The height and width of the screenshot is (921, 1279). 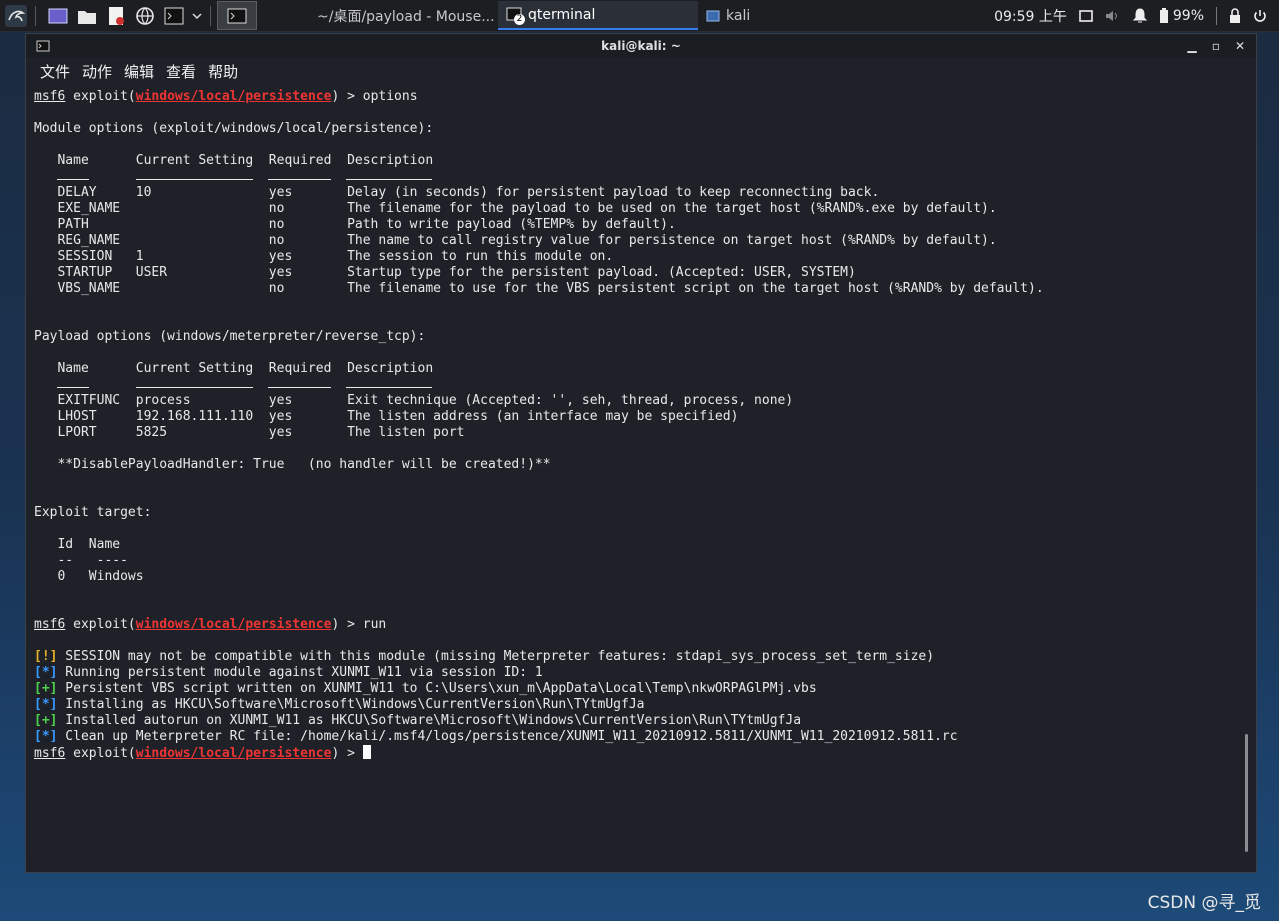 I want to click on battery-indicator: 99%, so click(x=1181, y=15).